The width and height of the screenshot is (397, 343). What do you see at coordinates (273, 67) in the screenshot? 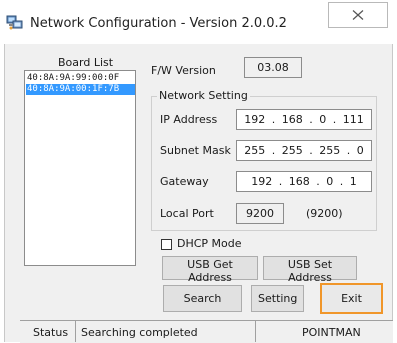
I see `fw-version-value: 03.08` at bounding box center [273, 67].